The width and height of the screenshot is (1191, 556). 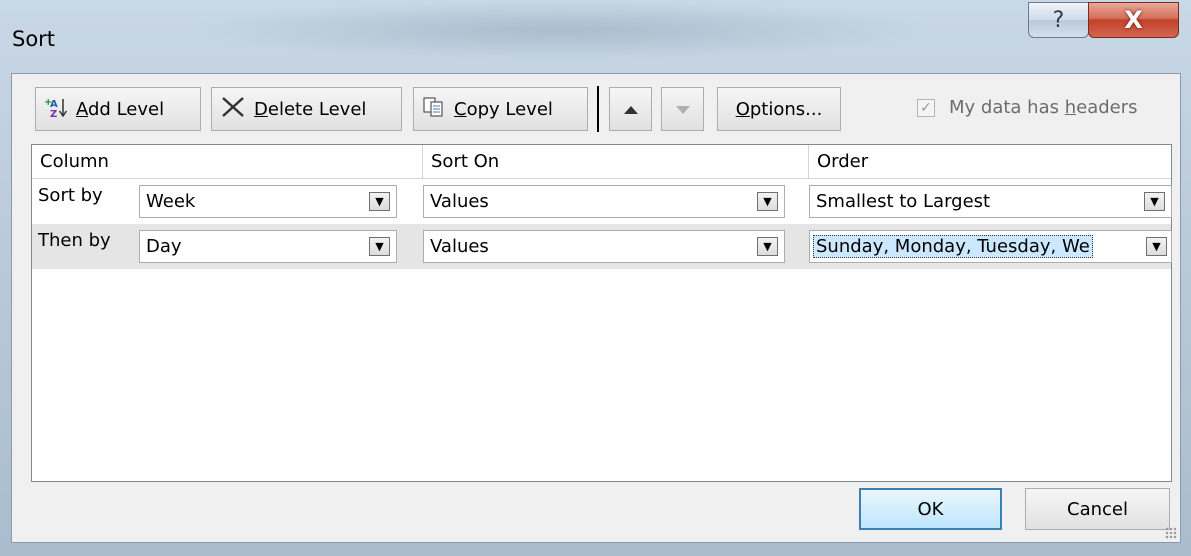 What do you see at coordinates (310, 109) in the screenshot?
I see `delete-level-label: Delete Level` at bounding box center [310, 109].